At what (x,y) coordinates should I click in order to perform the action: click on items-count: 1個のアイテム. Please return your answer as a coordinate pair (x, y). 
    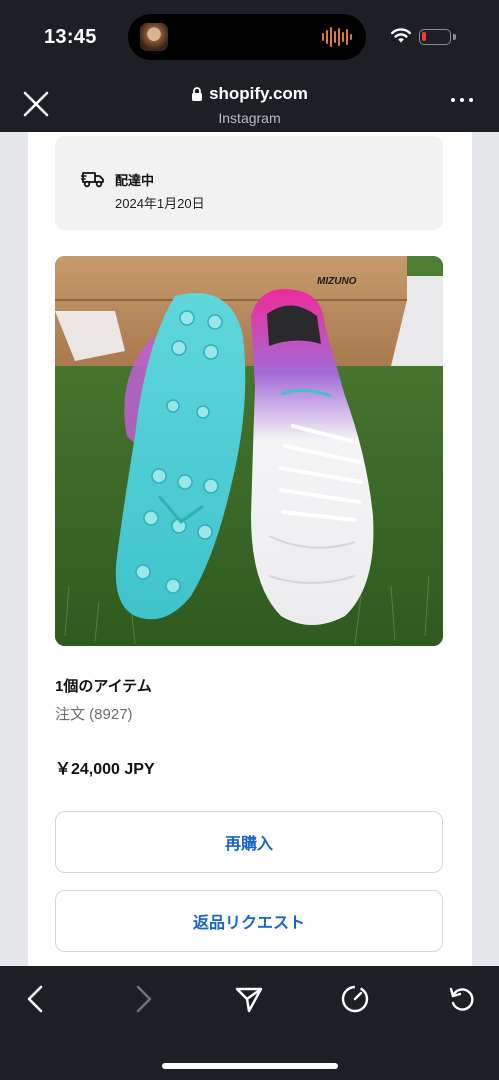
    Looking at the image, I should click on (103, 686).